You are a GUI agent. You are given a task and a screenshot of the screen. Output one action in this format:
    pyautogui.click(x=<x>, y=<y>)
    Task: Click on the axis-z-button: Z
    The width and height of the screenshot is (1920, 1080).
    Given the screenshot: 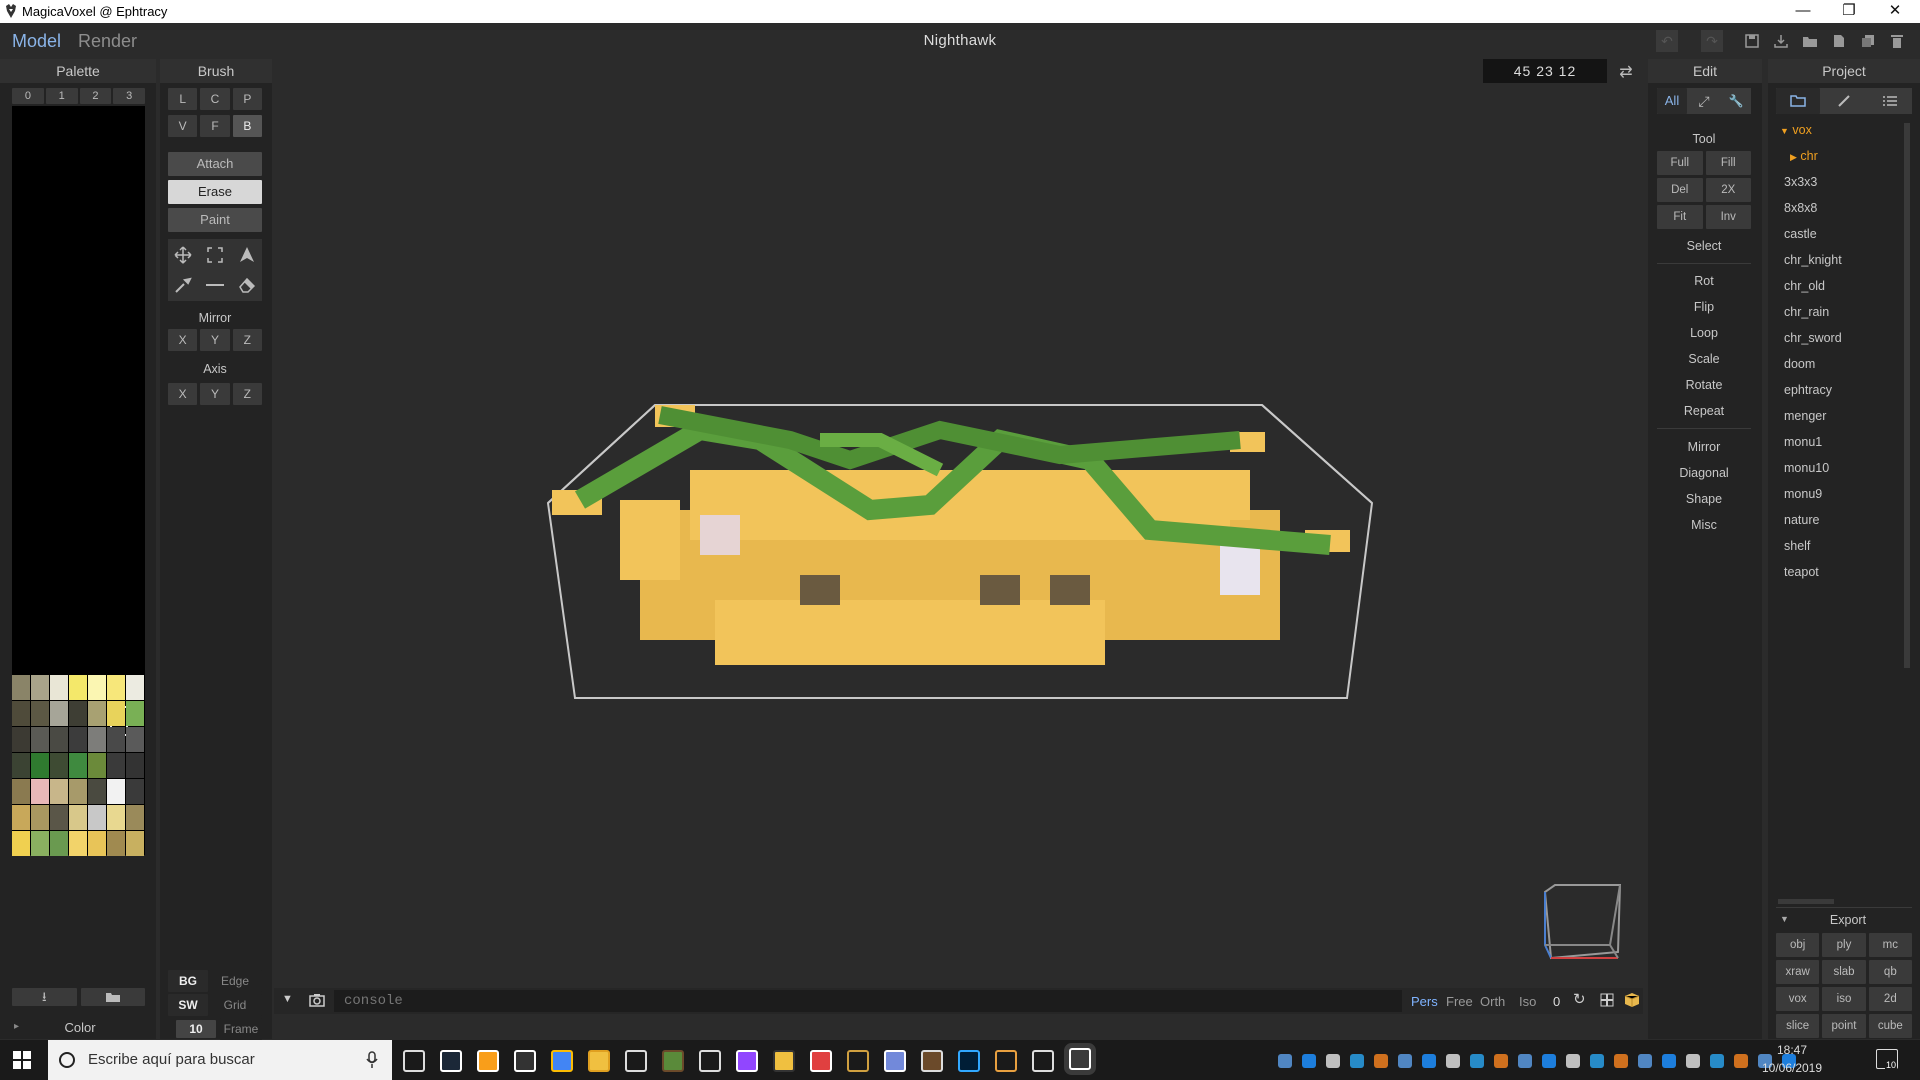 What is the action you would take?
    pyautogui.click(x=247, y=394)
    